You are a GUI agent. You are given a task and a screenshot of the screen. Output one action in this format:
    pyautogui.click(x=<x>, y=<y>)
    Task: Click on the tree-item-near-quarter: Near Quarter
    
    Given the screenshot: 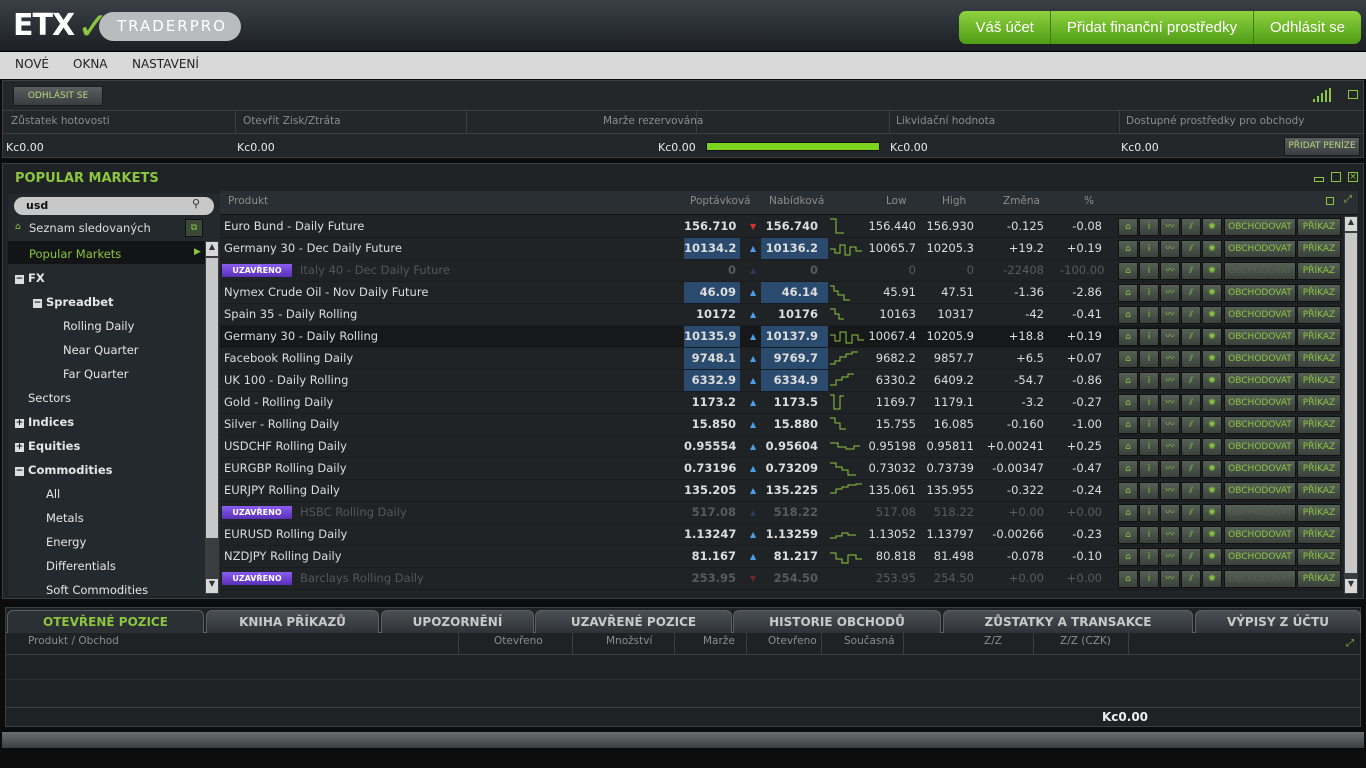 What is the action you would take?
    pyautogui.click(x=101, y=350)
    